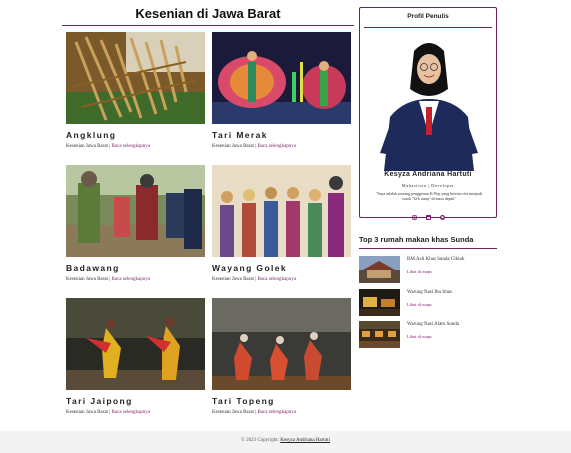 This screenshot has height=453, width=571. What do you see at coordinates (430, 292) in the screenshot?
I see `restaurant-name: Warung Nasi Ibu Imas` at bounding box center [430, 292].